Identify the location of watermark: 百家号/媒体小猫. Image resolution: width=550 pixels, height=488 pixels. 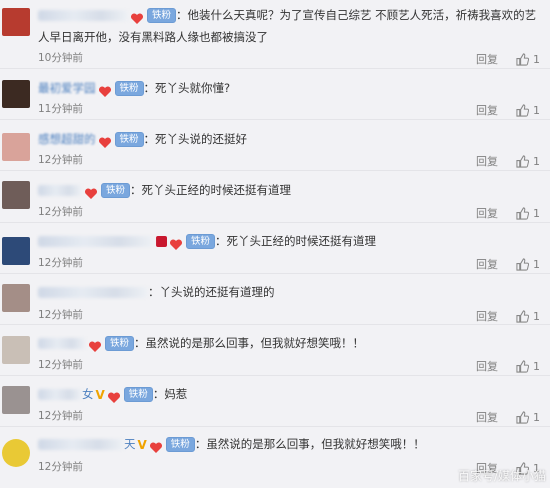
(501, 476).